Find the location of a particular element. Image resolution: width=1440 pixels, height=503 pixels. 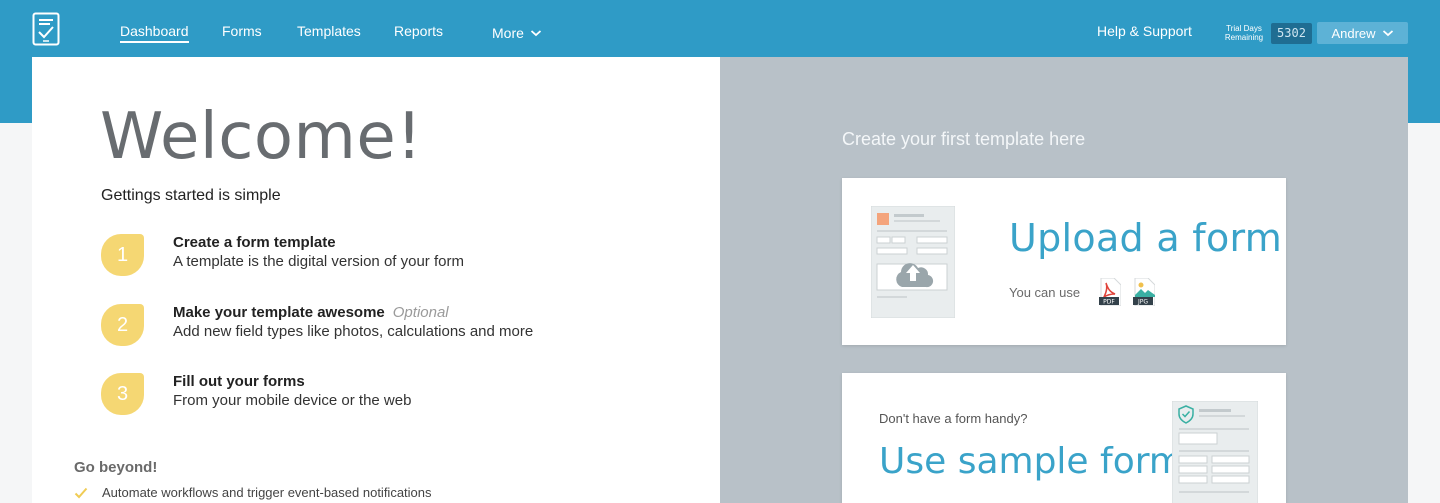

step-number-badge: 1 is located at coordinates (122, 255).